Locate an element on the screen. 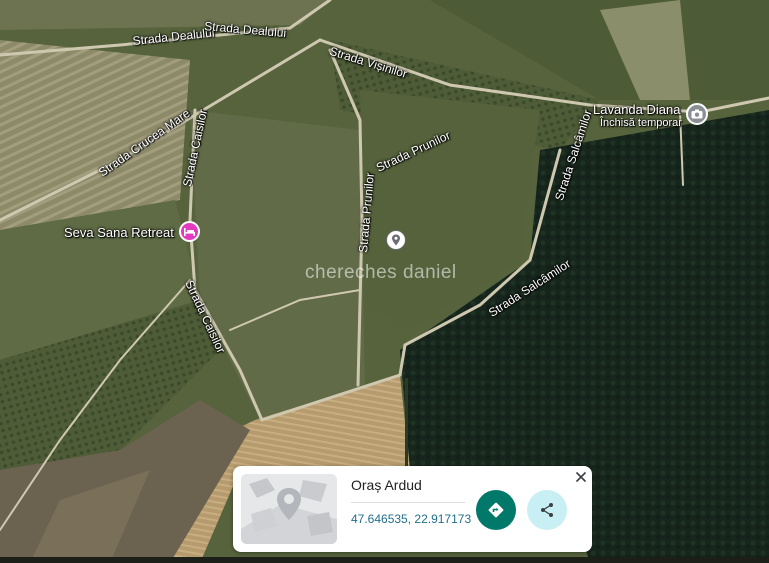  bottom-strip is located at coordinates (384, 560).